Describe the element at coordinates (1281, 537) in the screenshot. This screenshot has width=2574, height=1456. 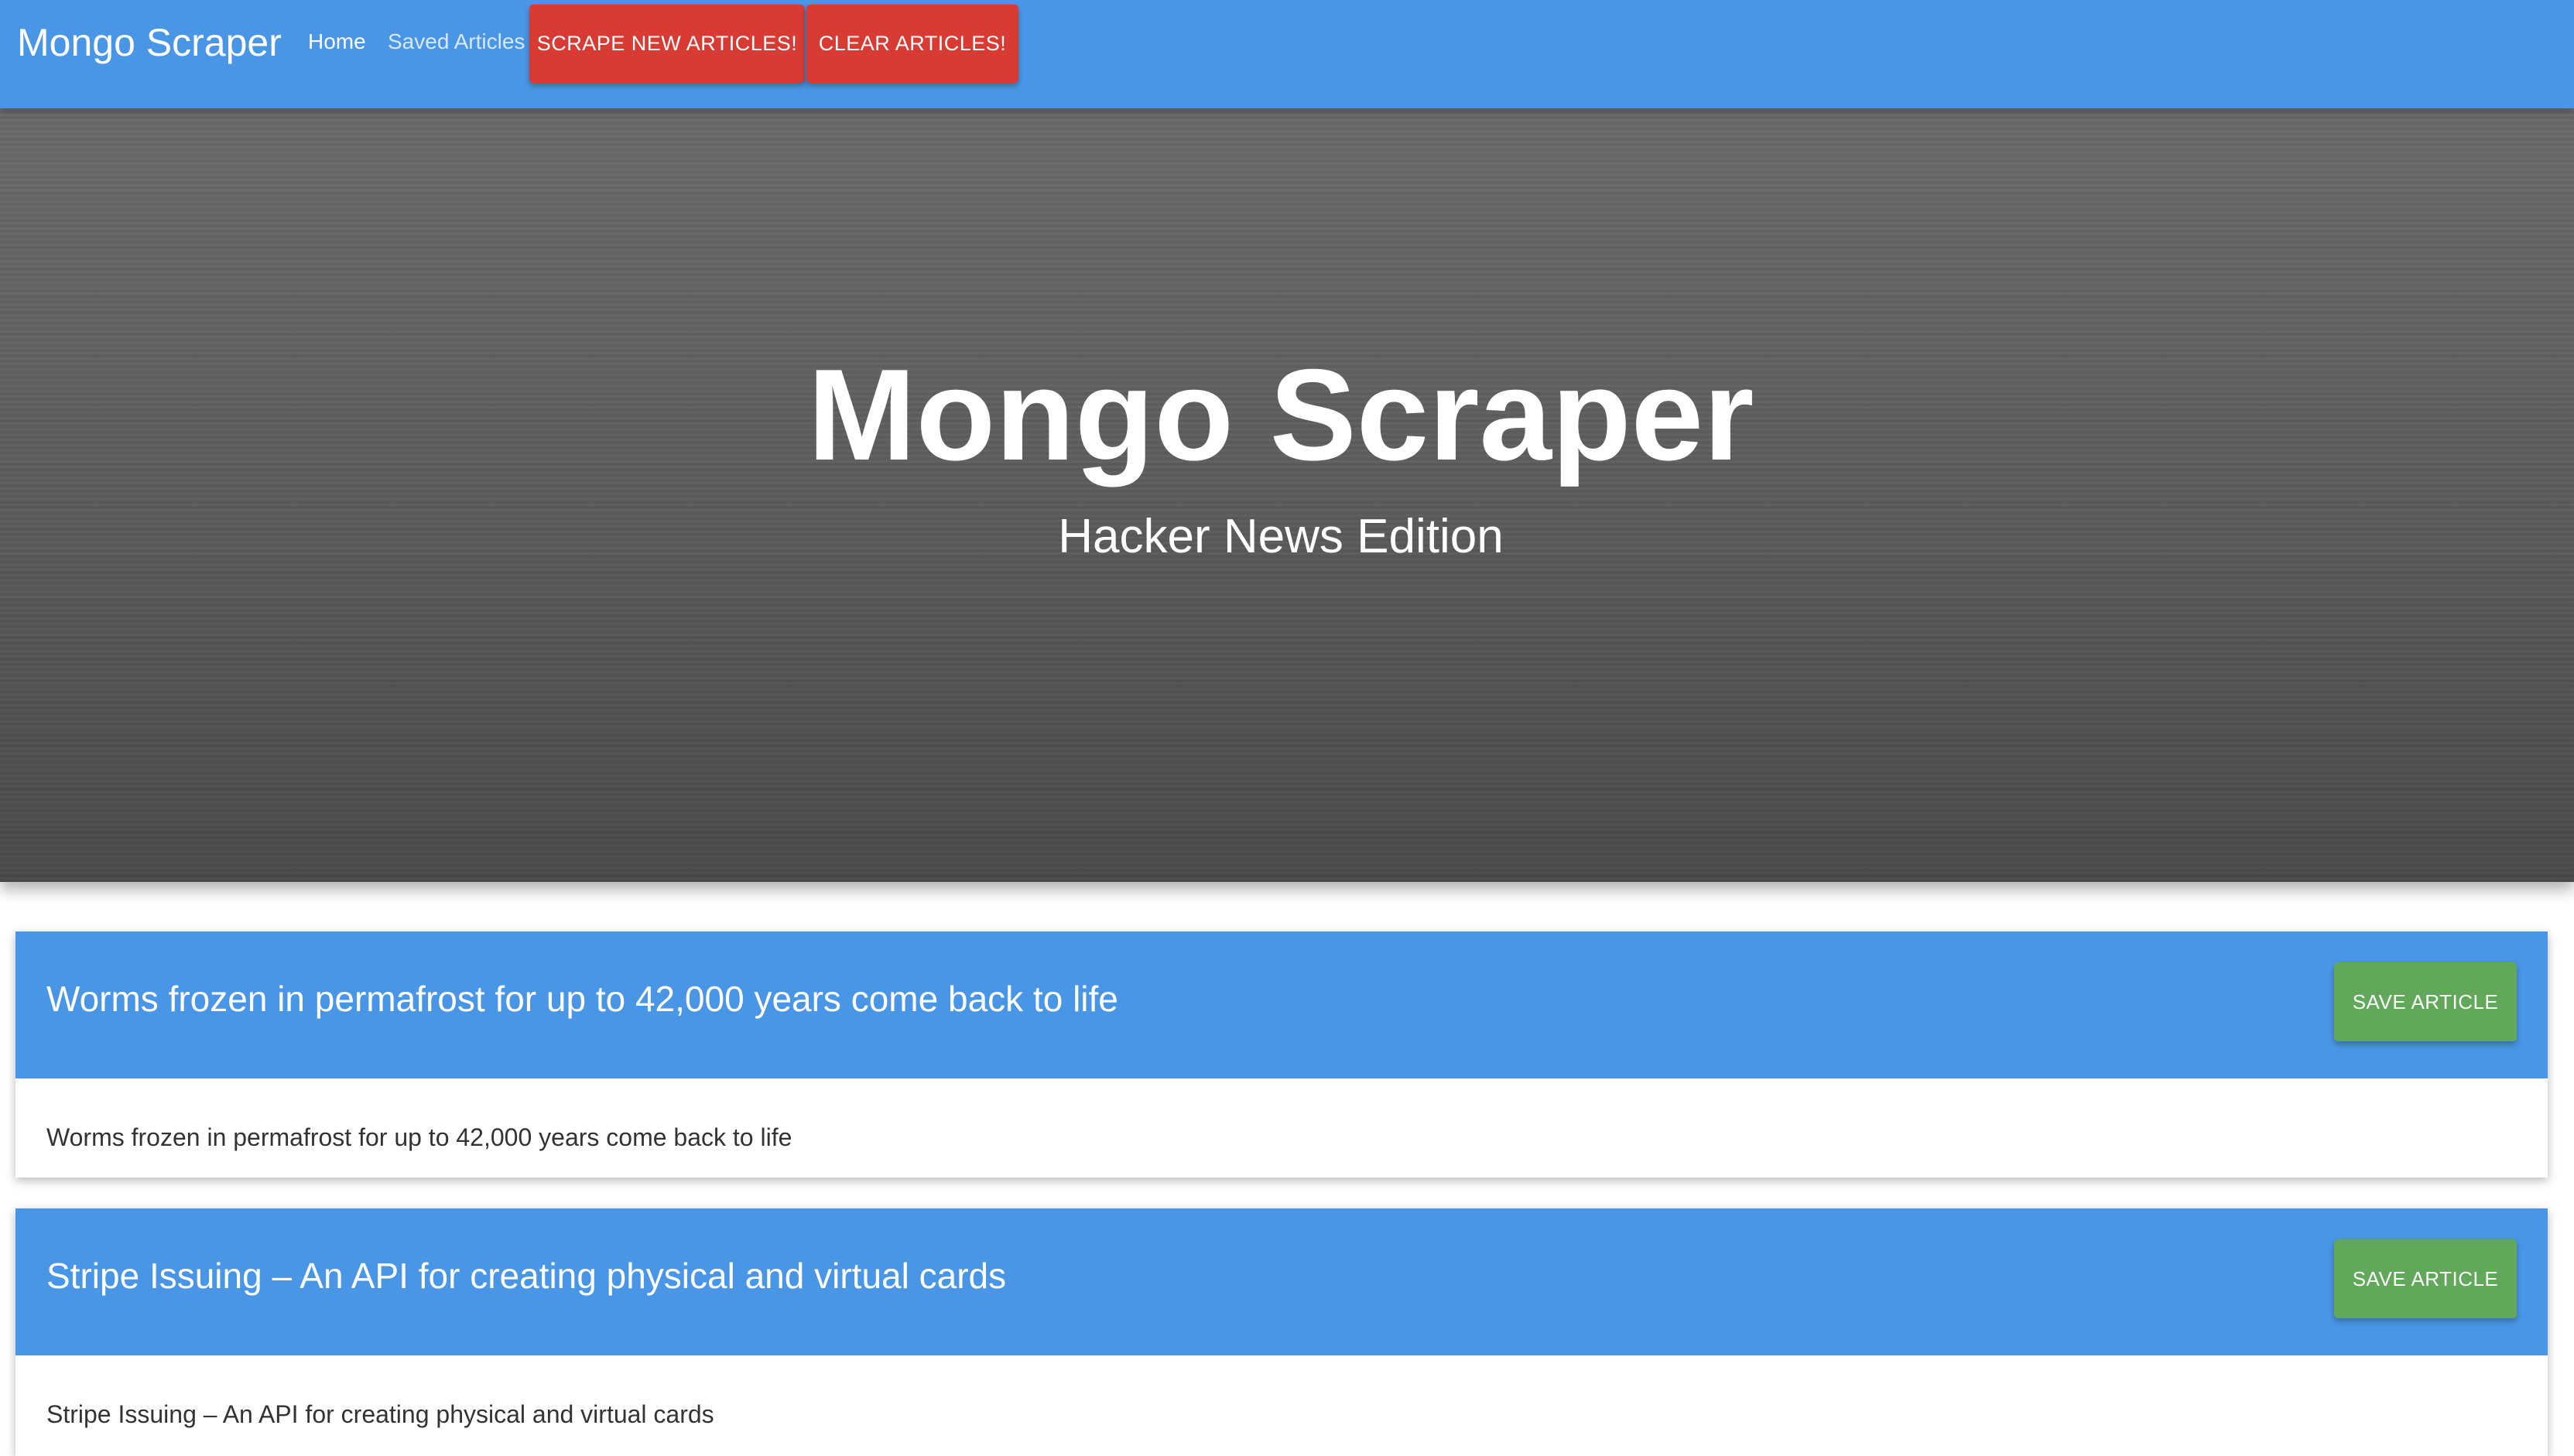
I see `hero-subtitle: Hacker News Edition` at that location.